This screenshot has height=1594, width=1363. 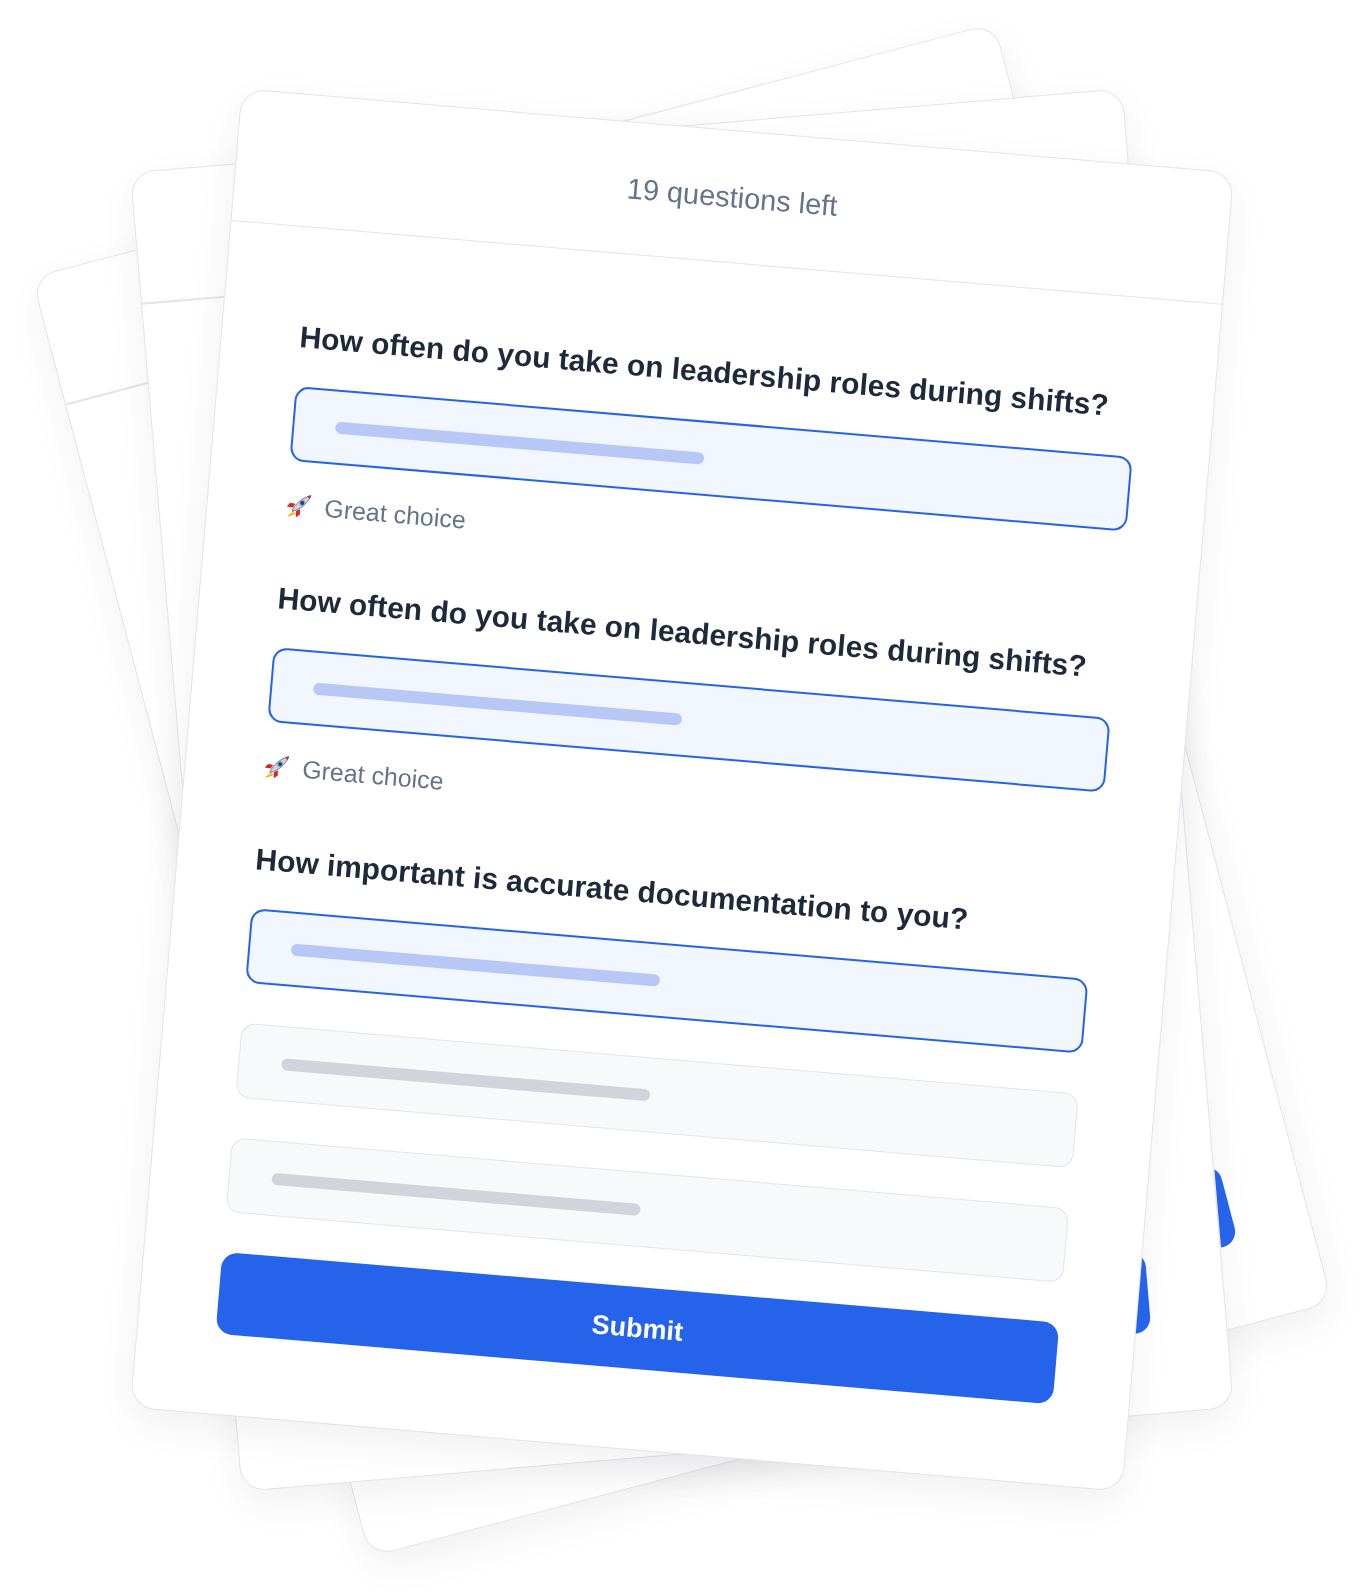 I want to click on card-button, so click(x=1224, y=1208).